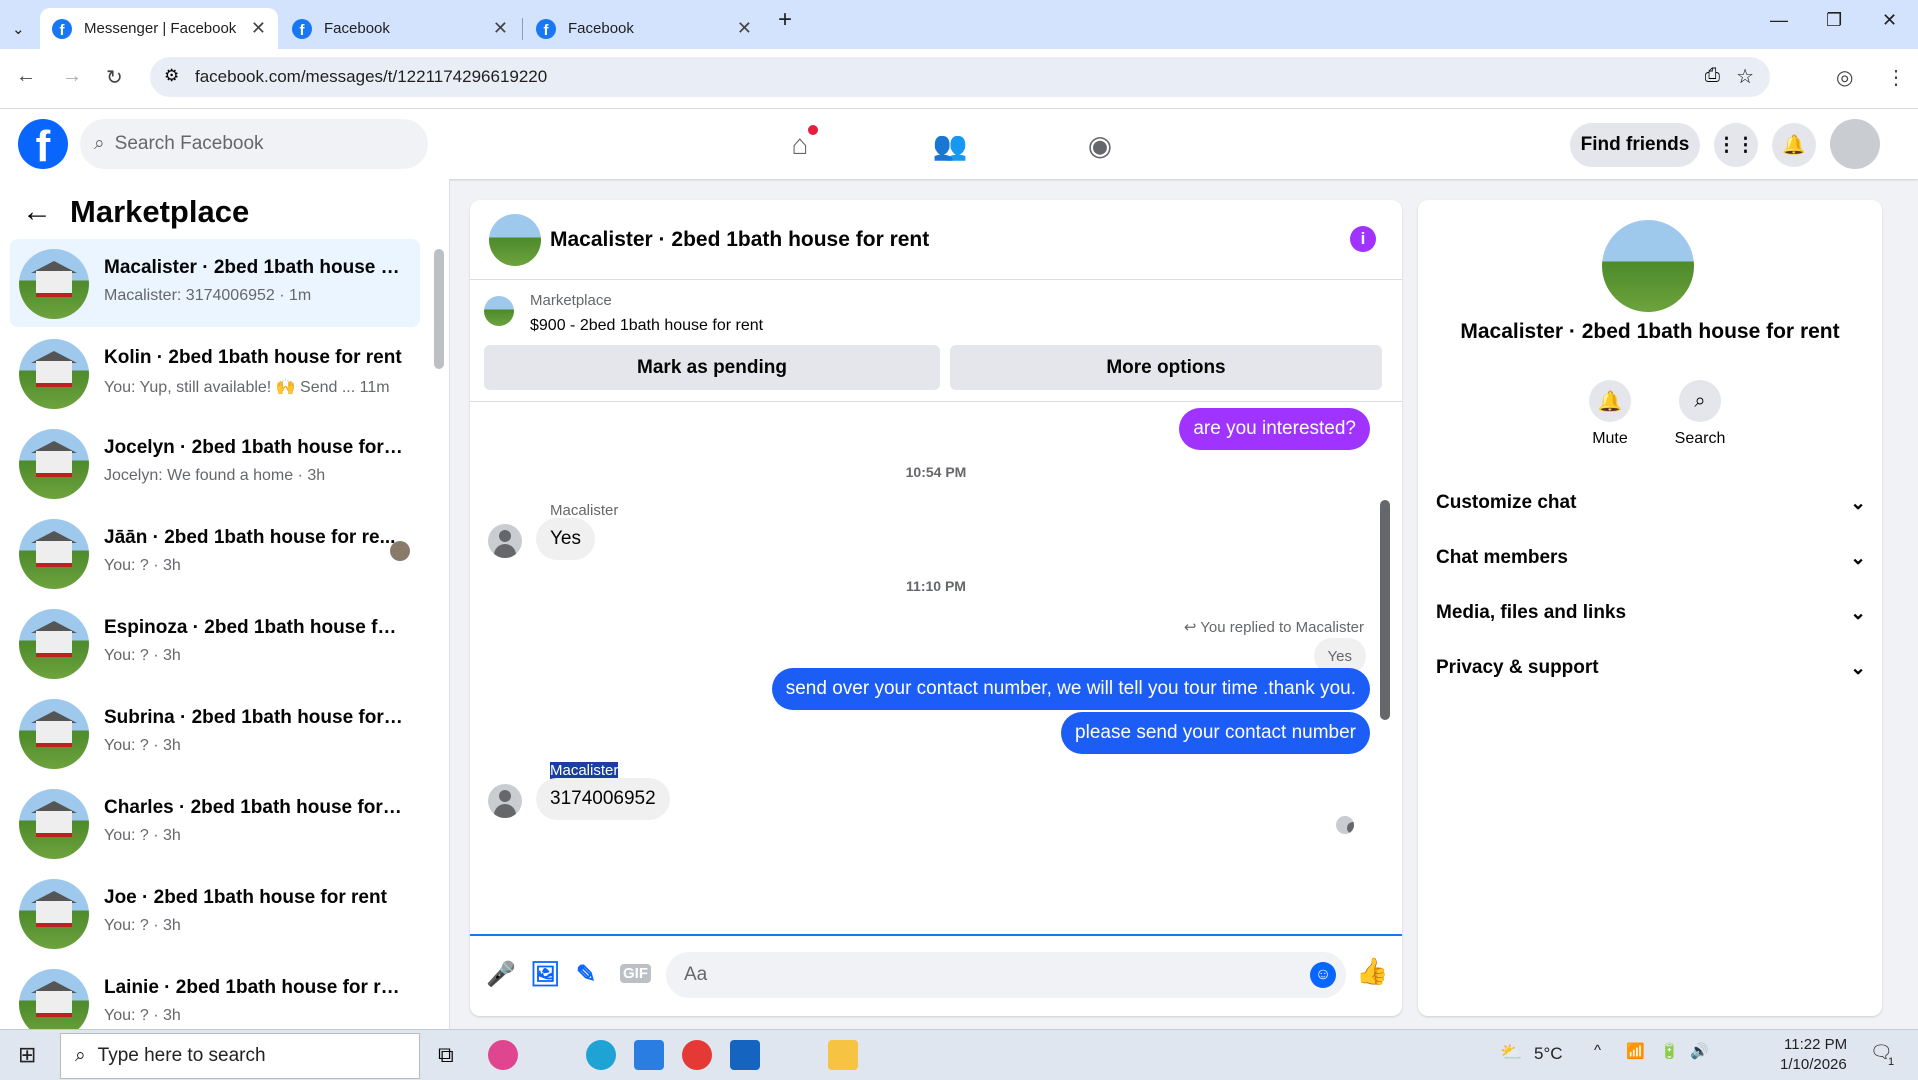 The width and height of the screenshot is (1918, 1080). What do you see at coordinates (357, 28) in the screenshot?
I see `tab-title: Facebook` at bounding box center [357, 28].